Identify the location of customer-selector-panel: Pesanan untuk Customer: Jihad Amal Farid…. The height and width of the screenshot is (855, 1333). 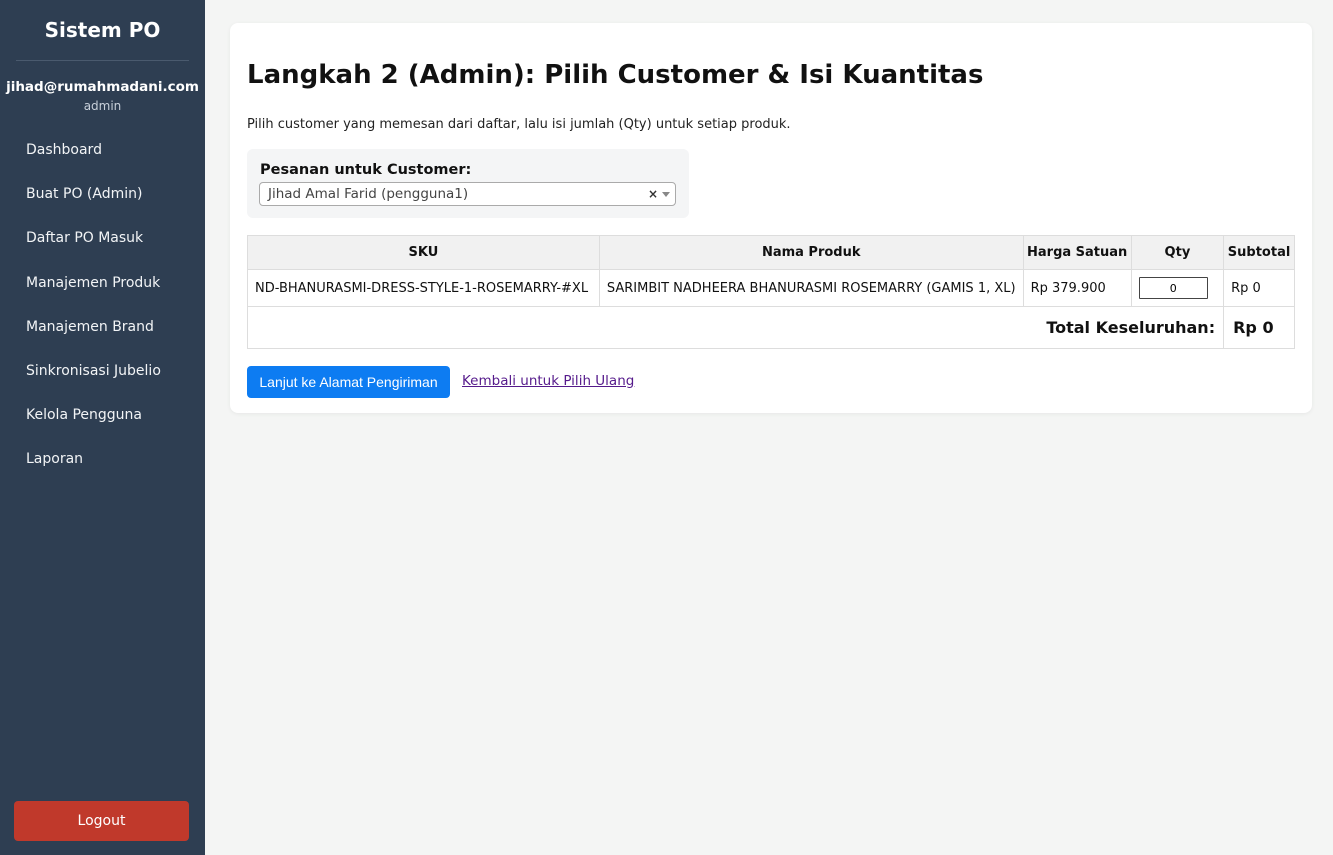
(468, 183).